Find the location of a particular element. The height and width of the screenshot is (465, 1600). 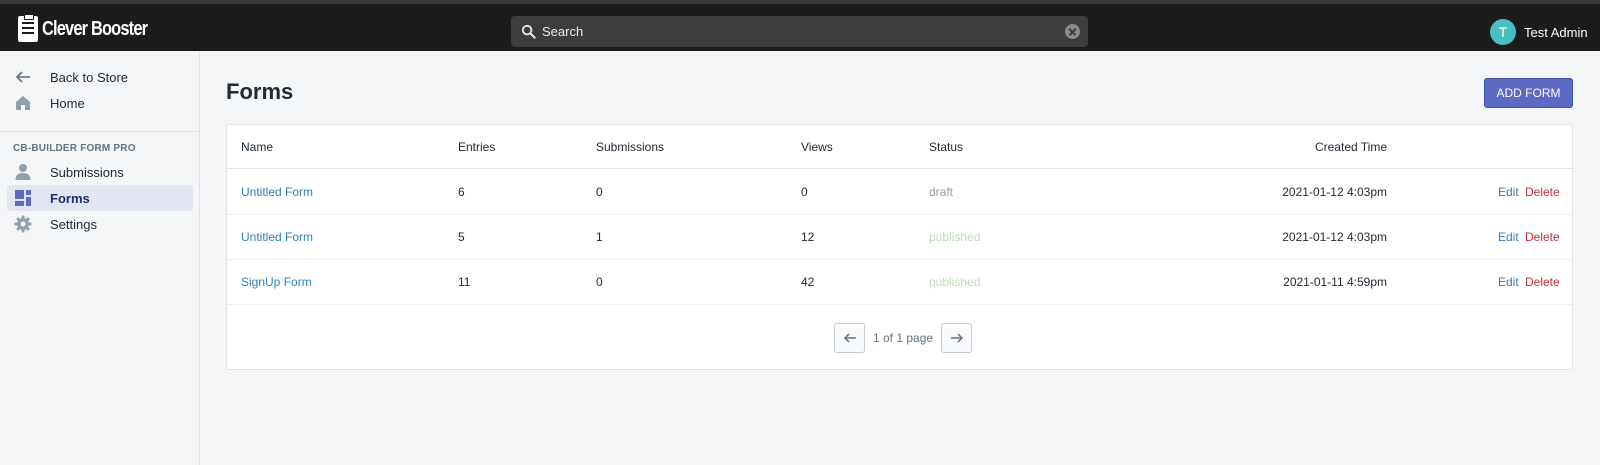

sidebar-item-back-to-store: Back to Store is located at coordinates (100, 77).